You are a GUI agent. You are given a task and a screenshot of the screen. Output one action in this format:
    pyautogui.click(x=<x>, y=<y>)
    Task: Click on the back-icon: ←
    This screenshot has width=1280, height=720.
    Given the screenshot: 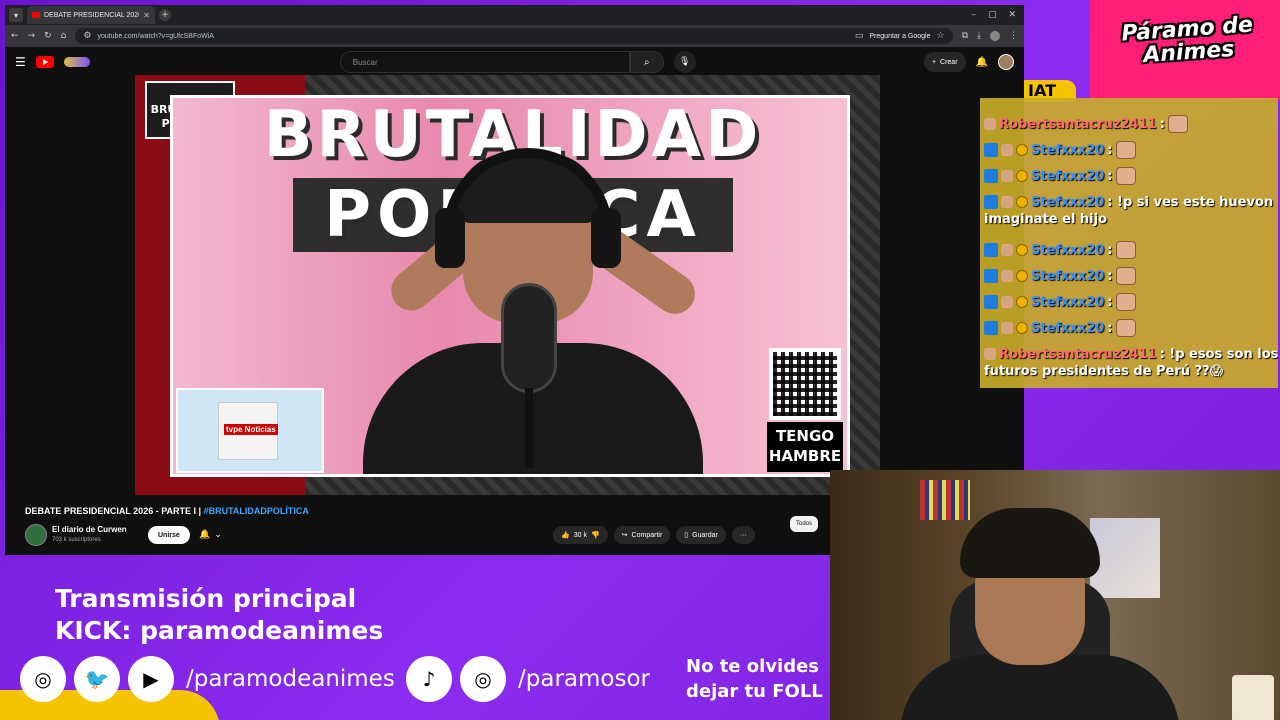 What is the action you would take?
    pyautogui.click(x=15, y=36)
    